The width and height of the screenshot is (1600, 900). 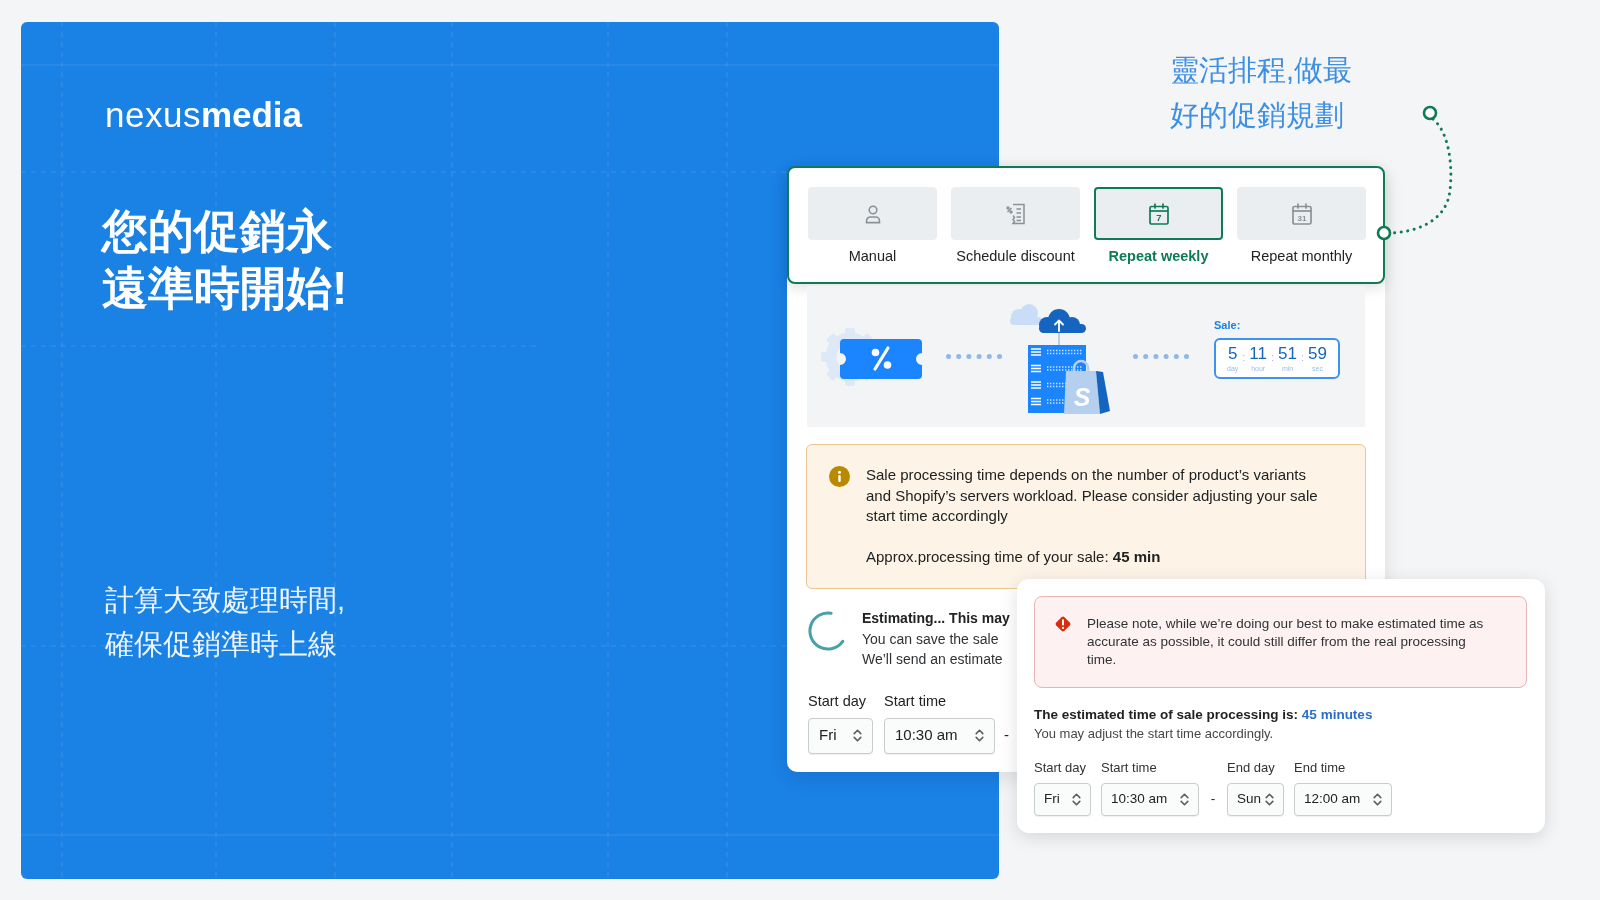 What do you see at coordinates (1286, 642) in the screenshot?
I see `note-text: Please note, while we’re doing our best to make estimated time as accurate as possible, it could still differ from the real processing time.` at bounding box center [1286, 642].